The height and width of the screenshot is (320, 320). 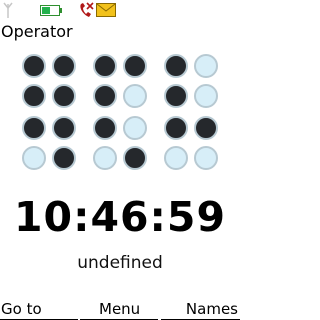 I want to click on names-softkey: Names, so click(x=212, y=309).